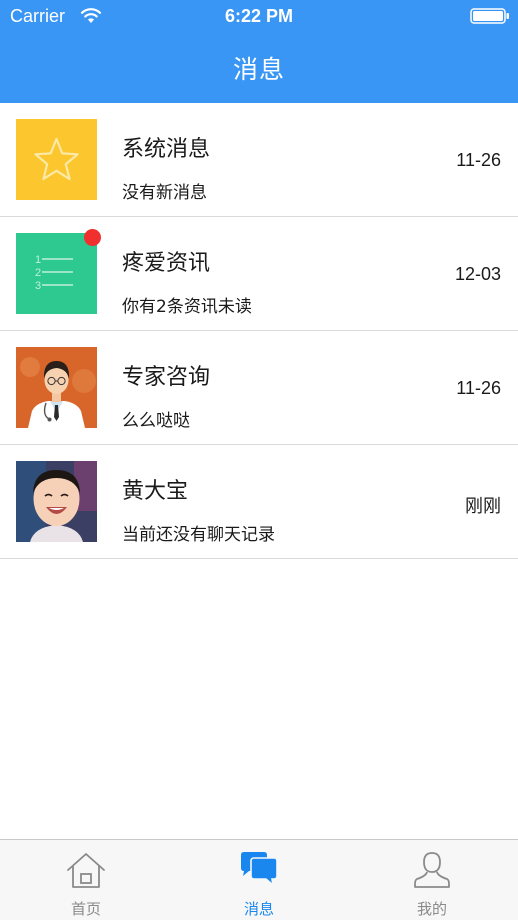 The height and width of the screenshot is (920, 518). Describe the element at coordinates (431, 909) in the screenshot. I see `tab-label: 我的` at that location.